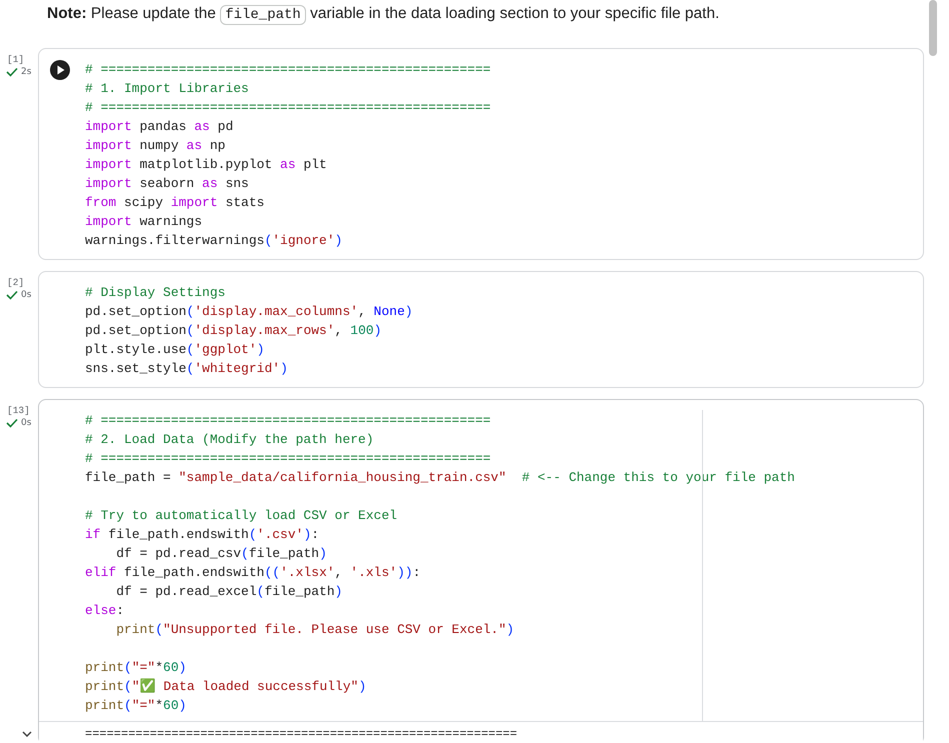  Describe the element at coordinates (229, 440) in the screenshot. I see `code-line: # 2. Load Data (Modify the path here)` at that location.